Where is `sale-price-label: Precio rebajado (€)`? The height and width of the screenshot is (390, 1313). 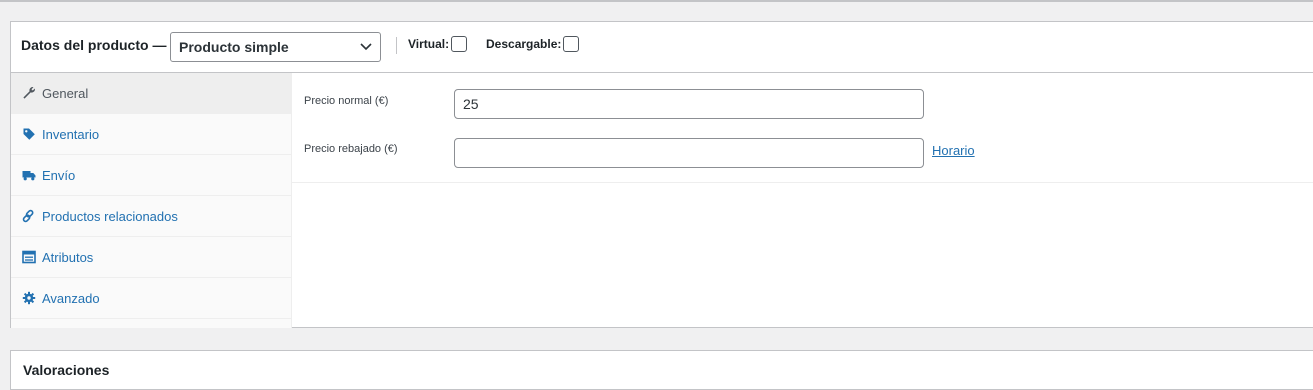 sale-price-label: Precio rebajado (€) is located at coordinates (351, 149).